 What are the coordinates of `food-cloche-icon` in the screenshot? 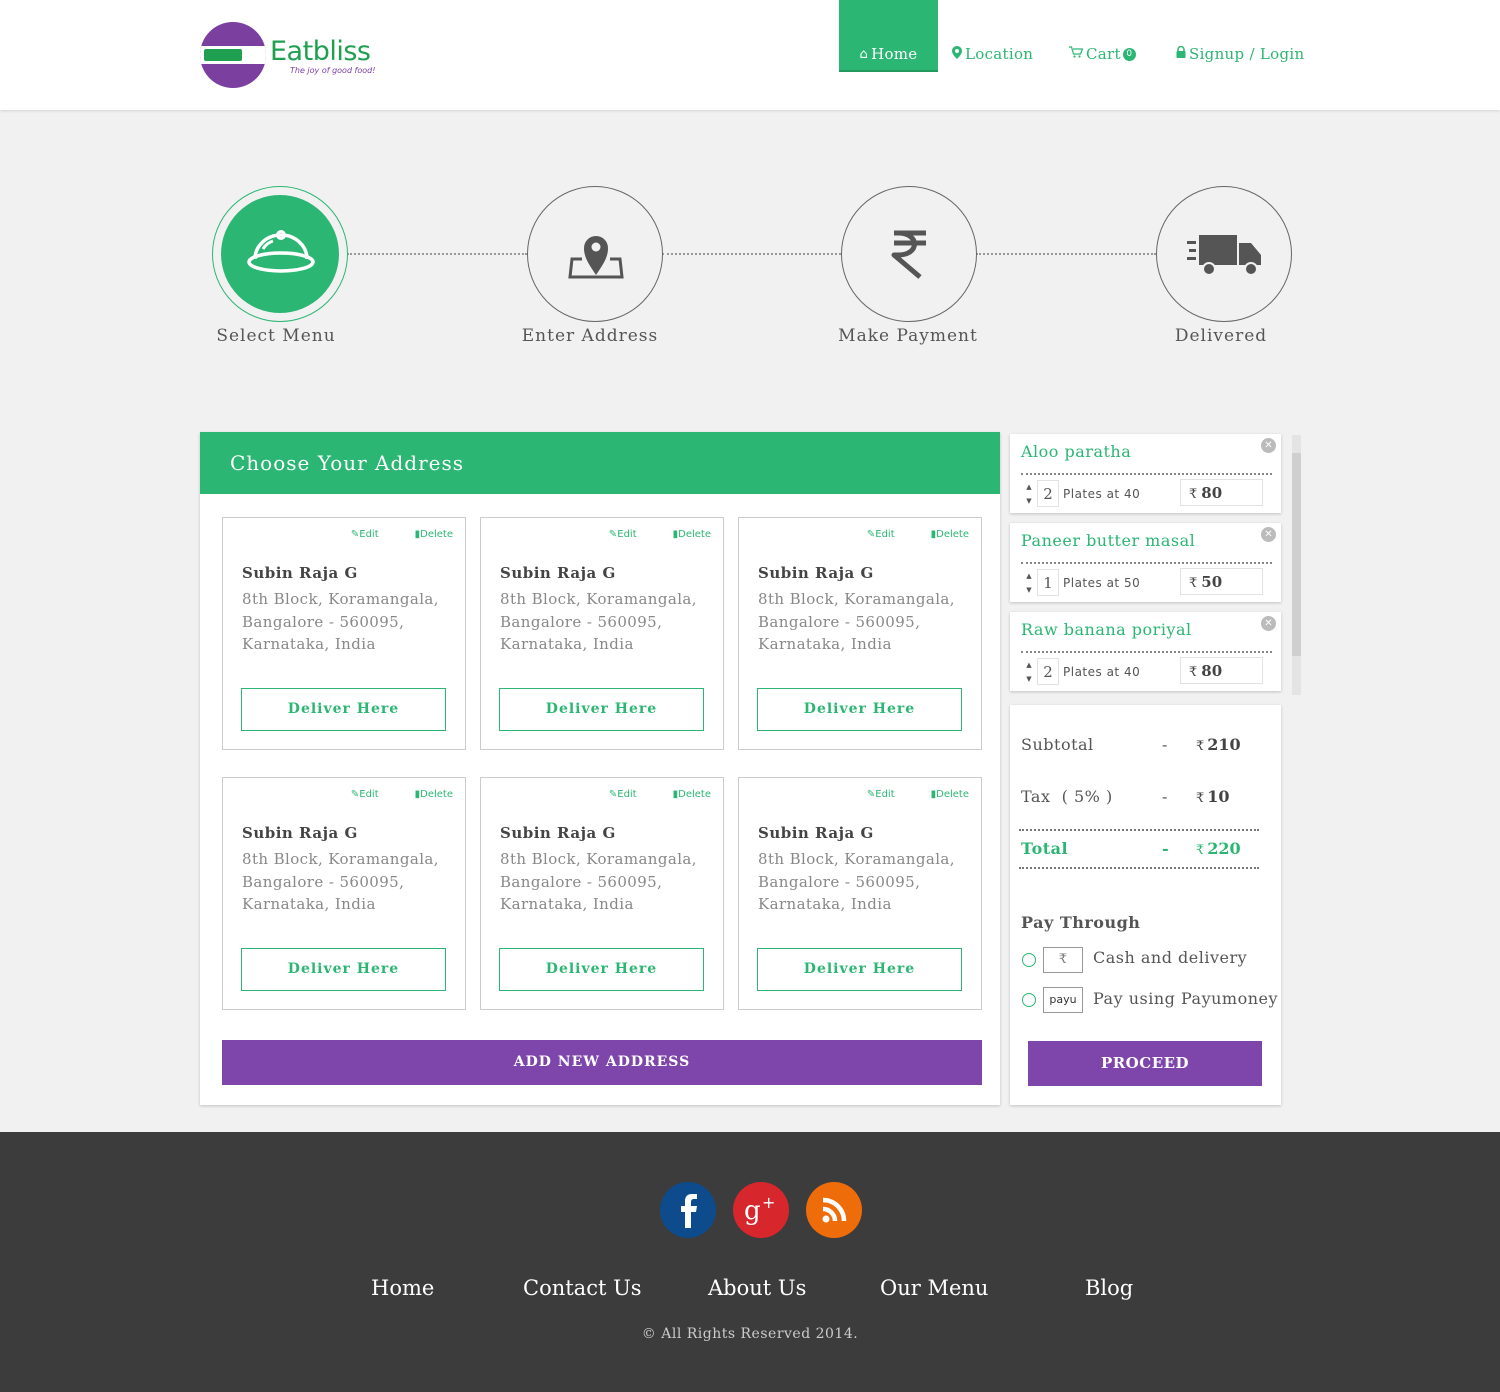 It's located at (281, 251).